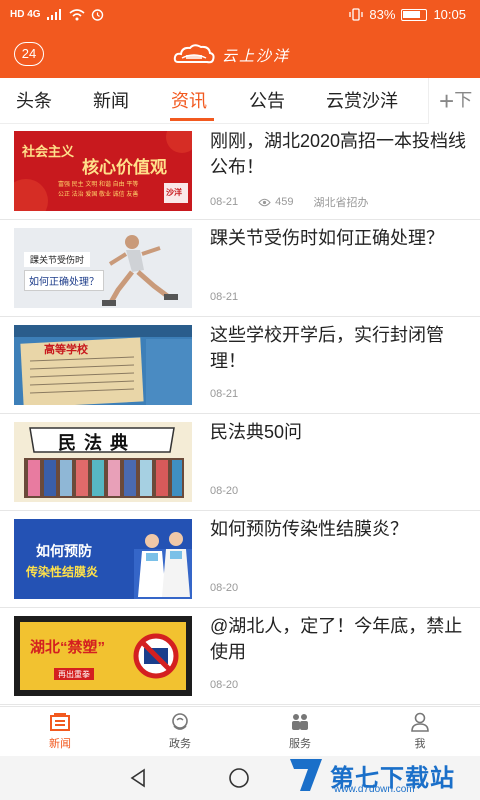 The width and height of the screenshot is (480, 800). What do you see at coordinates (64, 280) in the screenshot?
I see `thumb-text-2: 如何正确处理？` at bounding box center [64, 280].